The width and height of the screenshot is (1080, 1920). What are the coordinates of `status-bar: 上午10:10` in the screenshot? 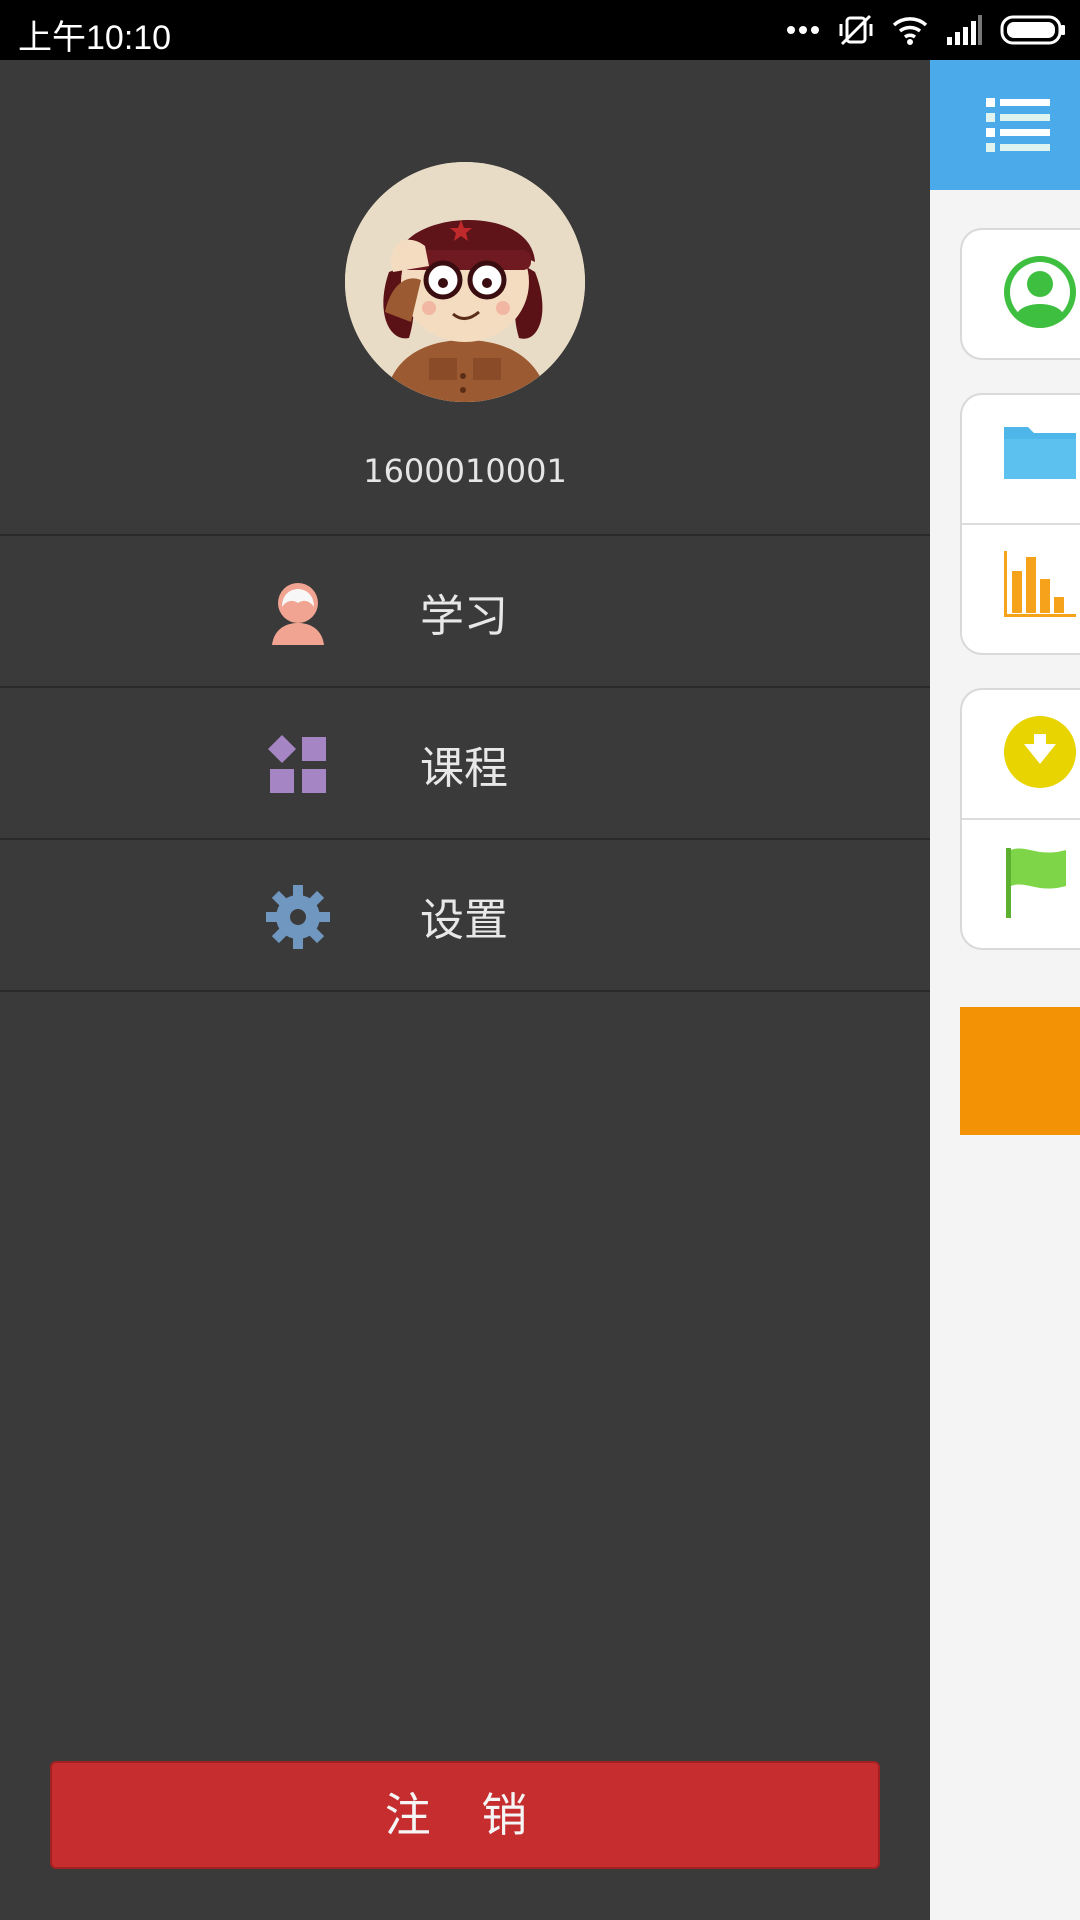 It's located at (540, 30).